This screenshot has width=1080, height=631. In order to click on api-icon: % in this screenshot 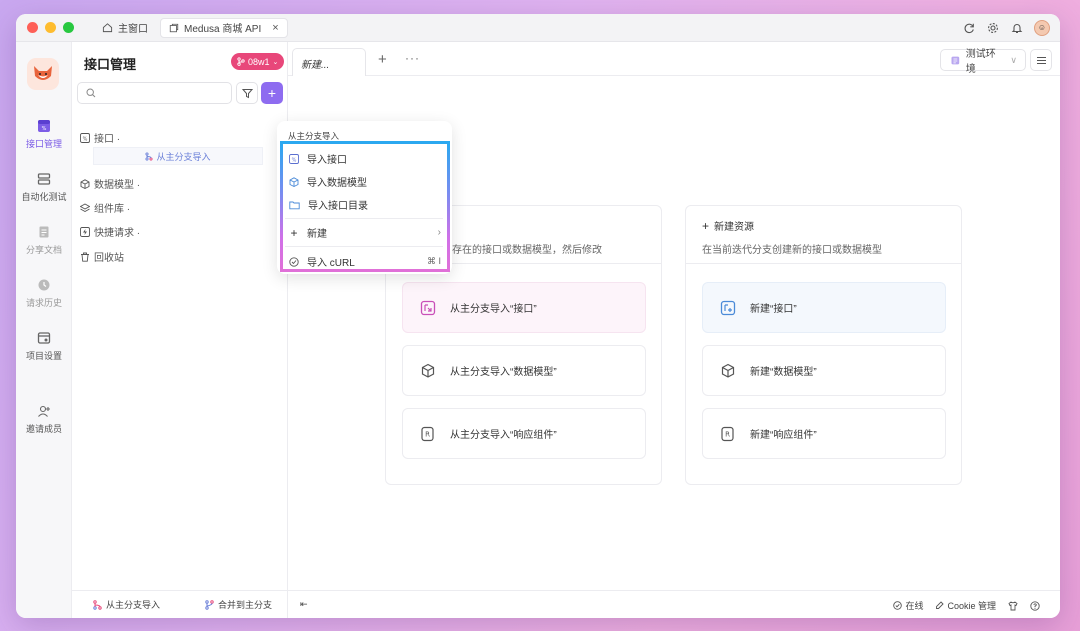, I will do `click(44, 126)`.